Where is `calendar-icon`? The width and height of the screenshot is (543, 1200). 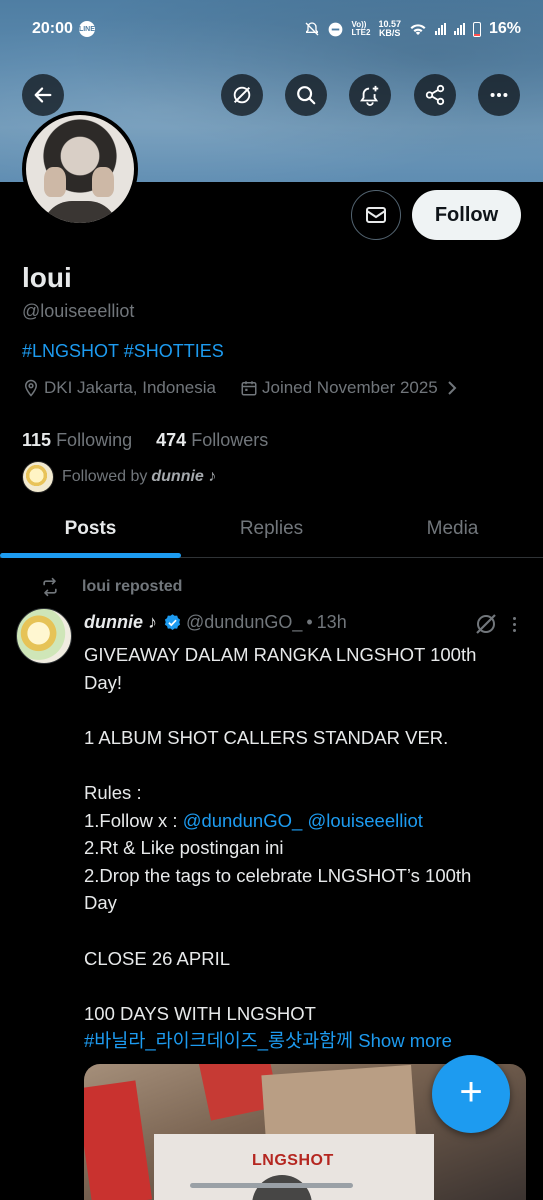 calendar-icon is located at coordinates (249, 388).